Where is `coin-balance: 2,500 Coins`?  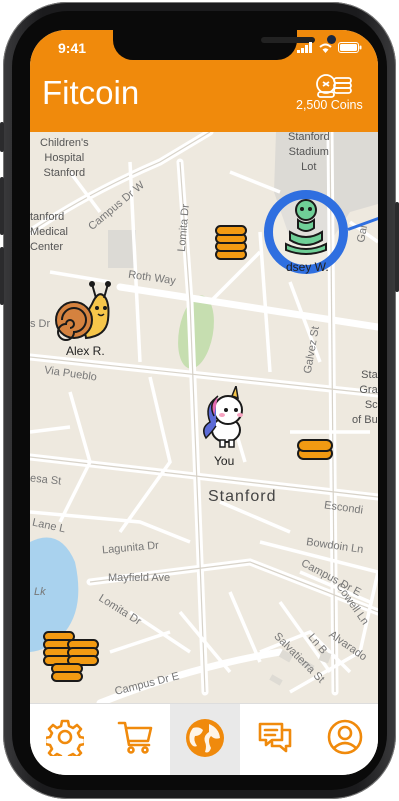 coin-balance: 2,500 Coins is located at coordinates (329, 105).